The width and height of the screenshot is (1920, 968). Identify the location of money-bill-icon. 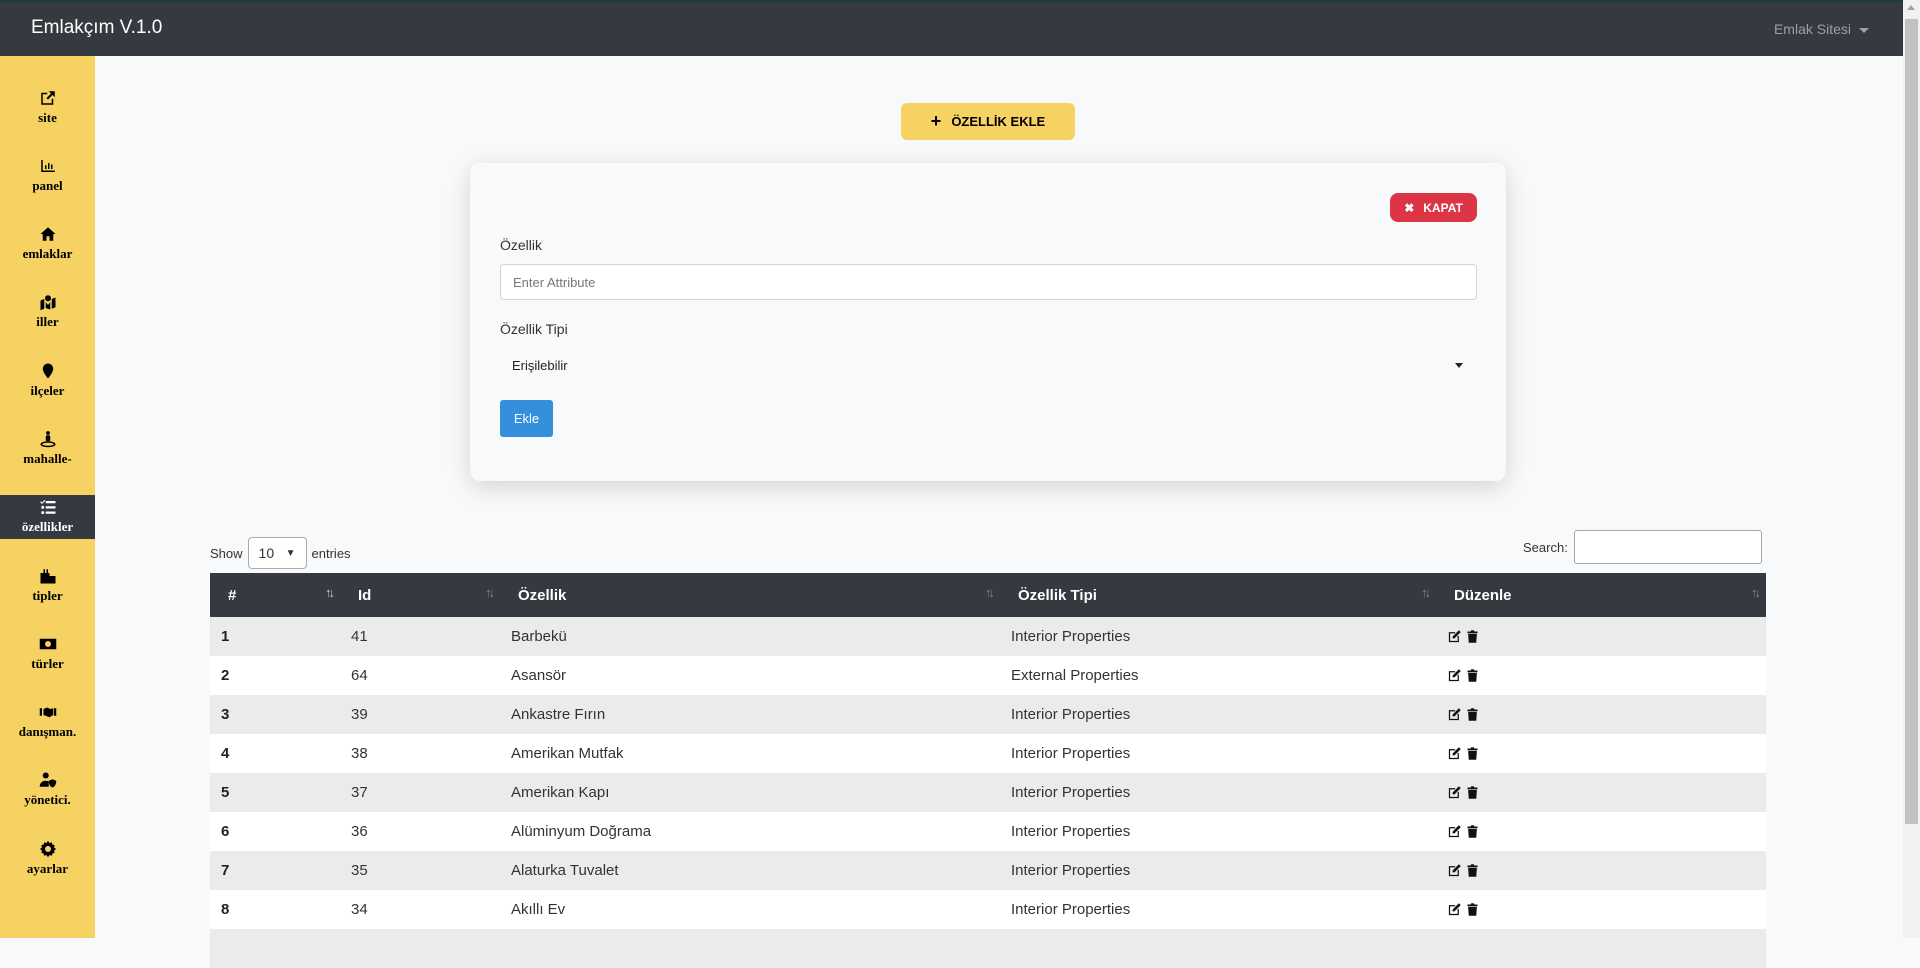
(47, 644).